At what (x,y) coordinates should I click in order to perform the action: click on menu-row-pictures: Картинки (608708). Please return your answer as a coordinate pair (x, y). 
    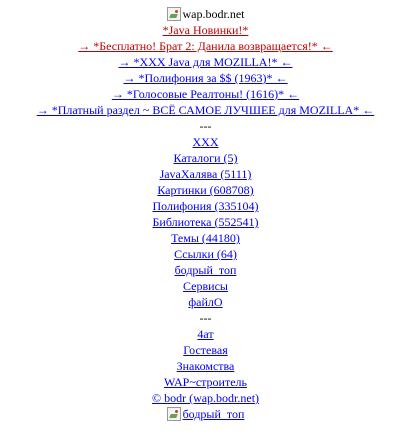
    Looking at the image, I should click on (205, 190).